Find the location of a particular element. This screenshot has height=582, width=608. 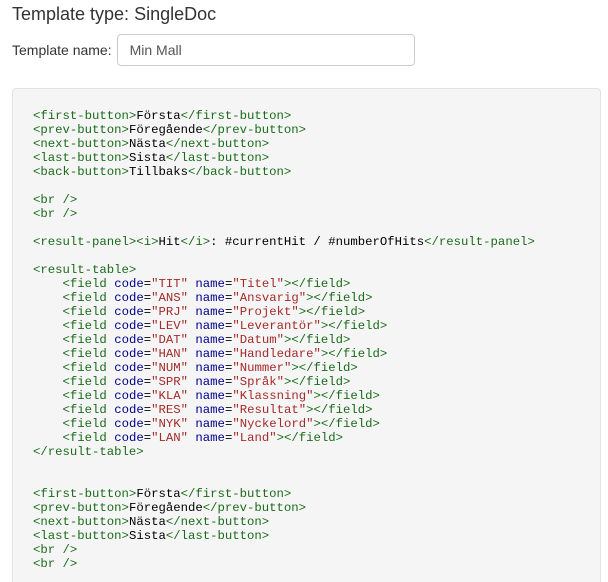

code-token: "Ansvarig" is located at coordinates (269, 298).